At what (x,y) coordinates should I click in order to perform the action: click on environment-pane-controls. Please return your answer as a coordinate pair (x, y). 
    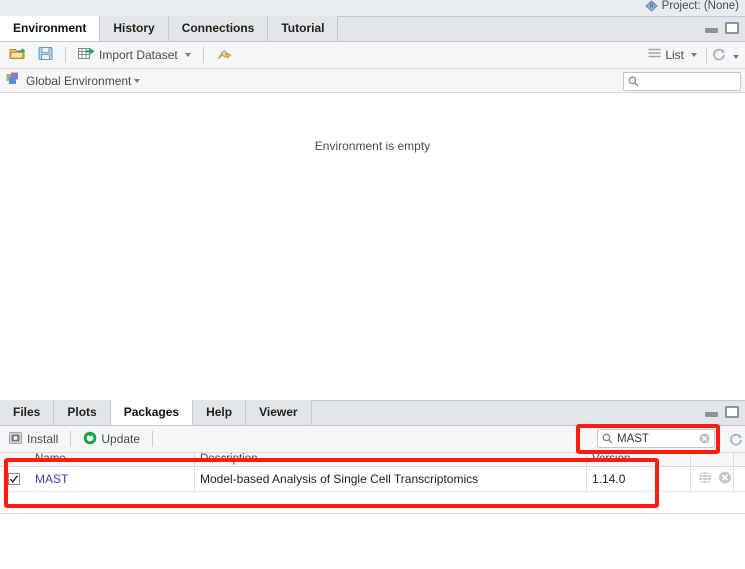
    Looking at the image, I should click on (722, 28).